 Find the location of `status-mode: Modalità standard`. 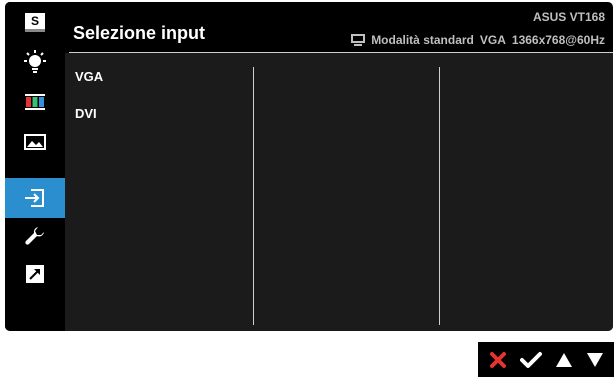

status-mode: Modalità standard is located at coordinates (422, 40).